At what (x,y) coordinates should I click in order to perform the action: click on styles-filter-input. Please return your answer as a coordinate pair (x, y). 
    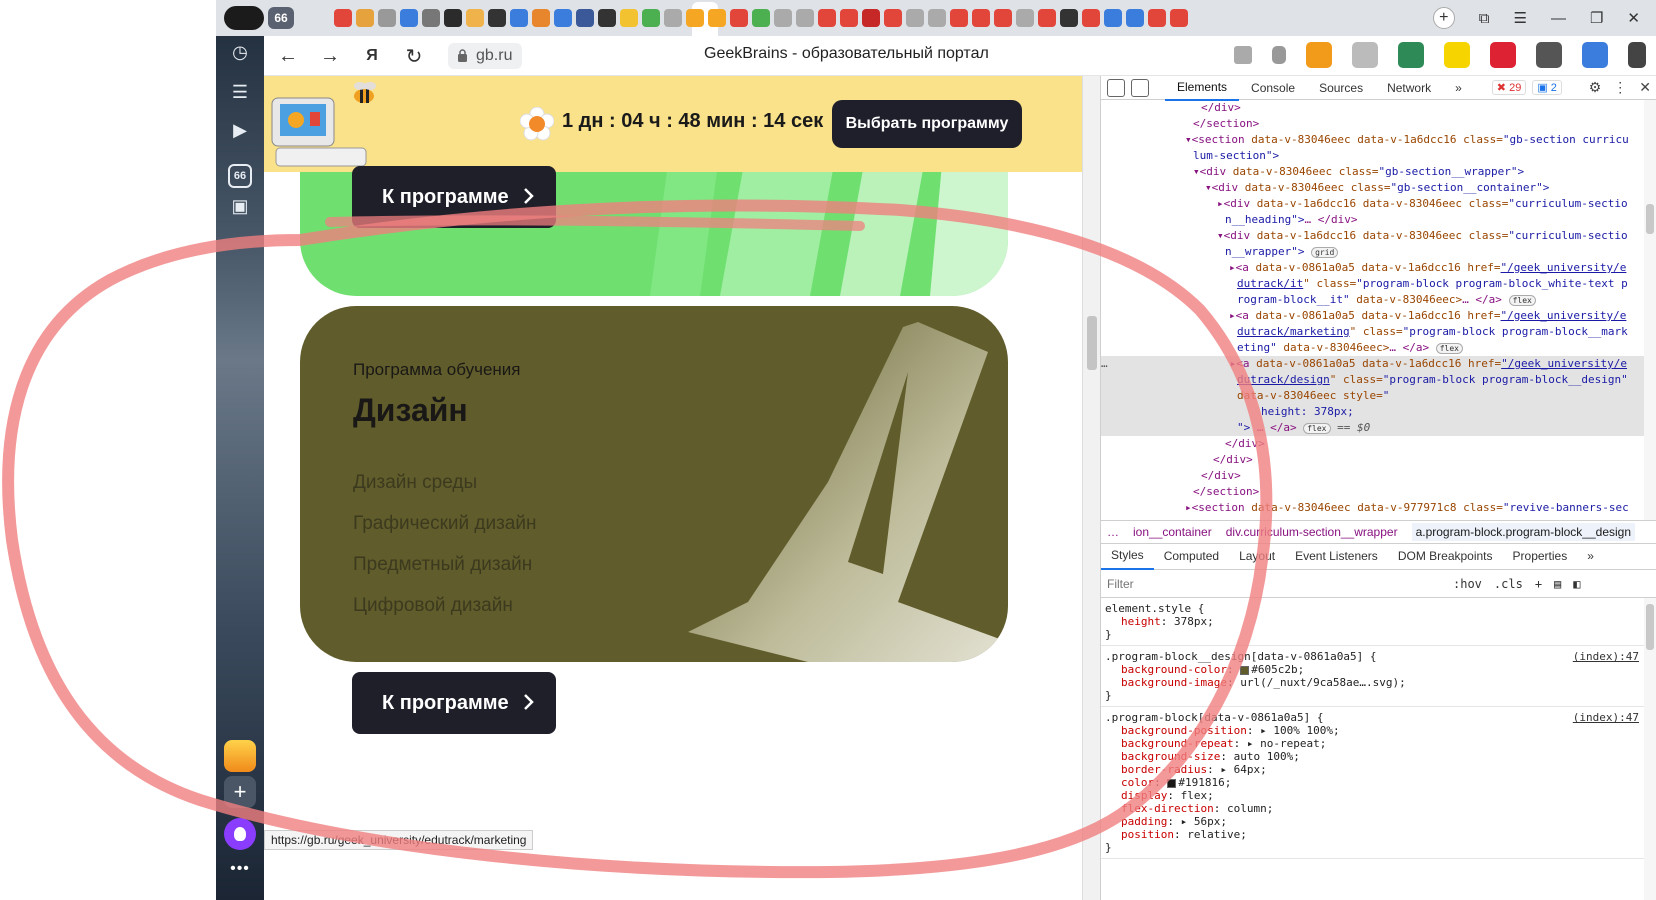
    Looking at the image, I should click on (1280, 583).